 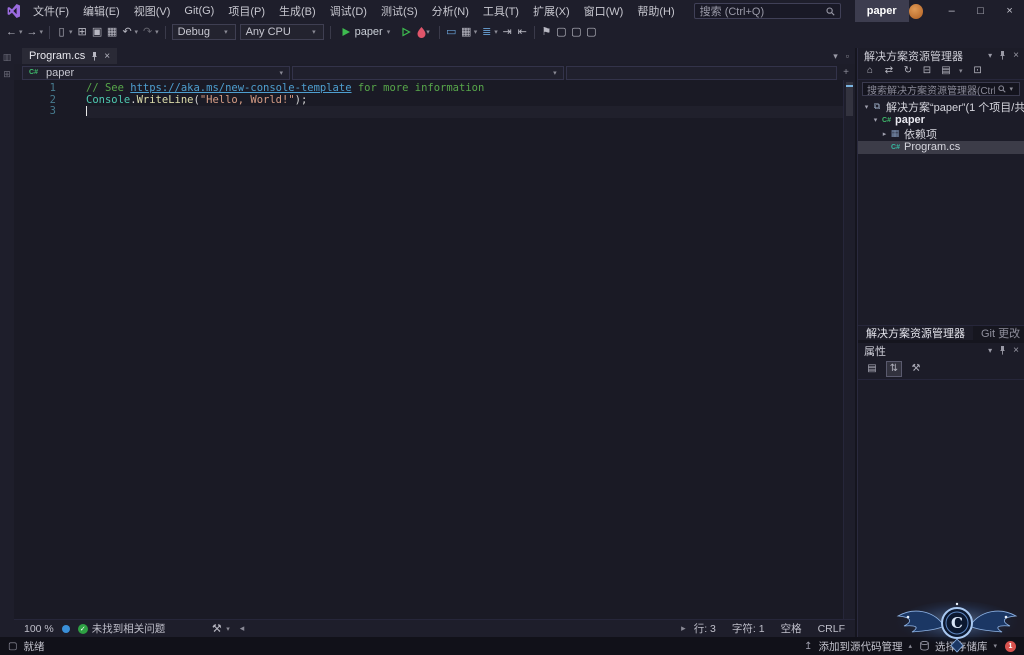 What do you see at coordinates (501, 11) in the screenshot?
I see `menu-item: 工具(T)` at bounding box center [501, 11].